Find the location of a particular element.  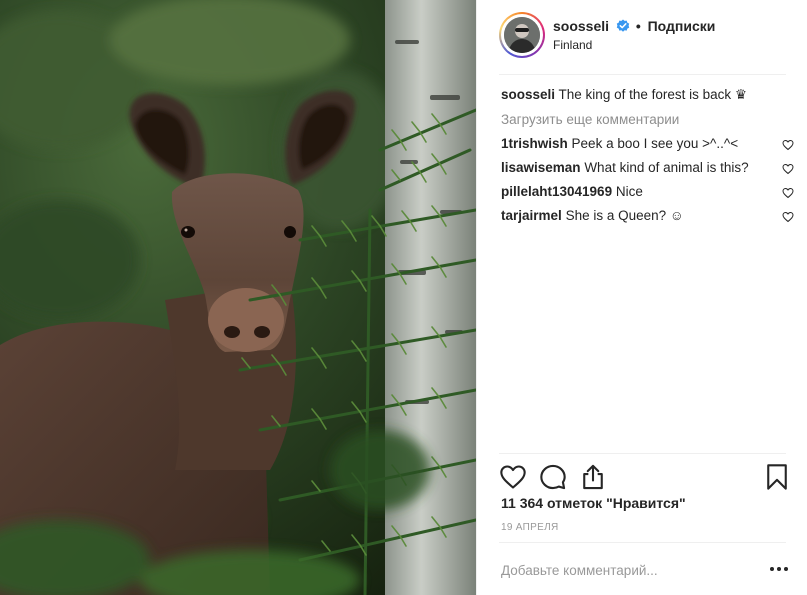

comment-item: tarjairmel She is a Queen? ☺ is located at coordinates (647, 219).